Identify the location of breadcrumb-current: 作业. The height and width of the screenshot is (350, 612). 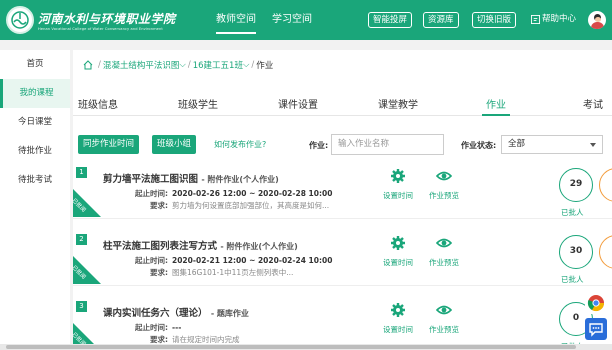
(265, 66).